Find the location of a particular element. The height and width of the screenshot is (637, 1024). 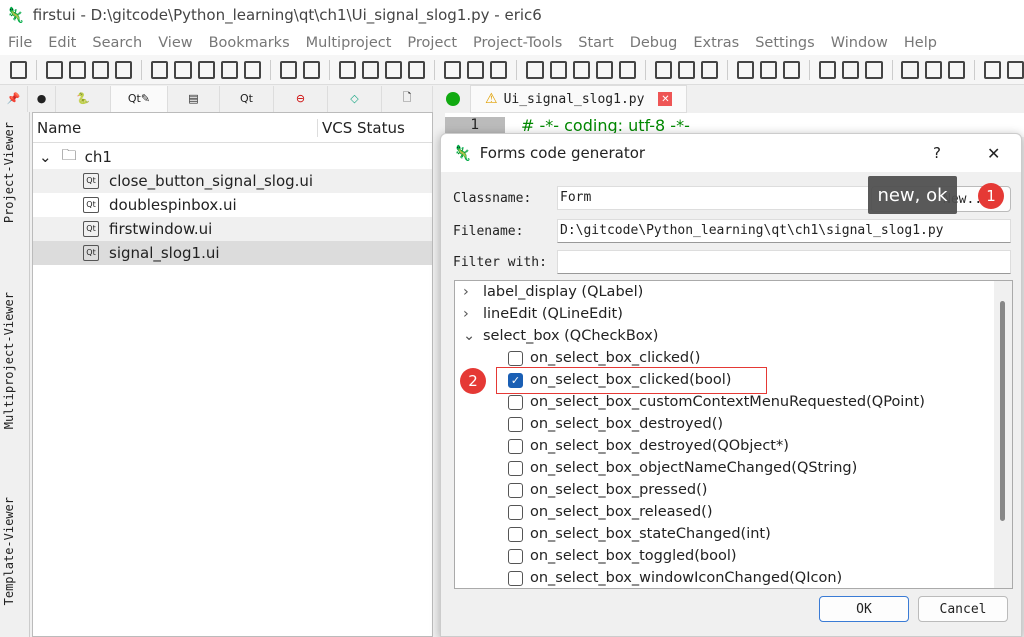

menu-start: Start is located at coordinates (595, 43).